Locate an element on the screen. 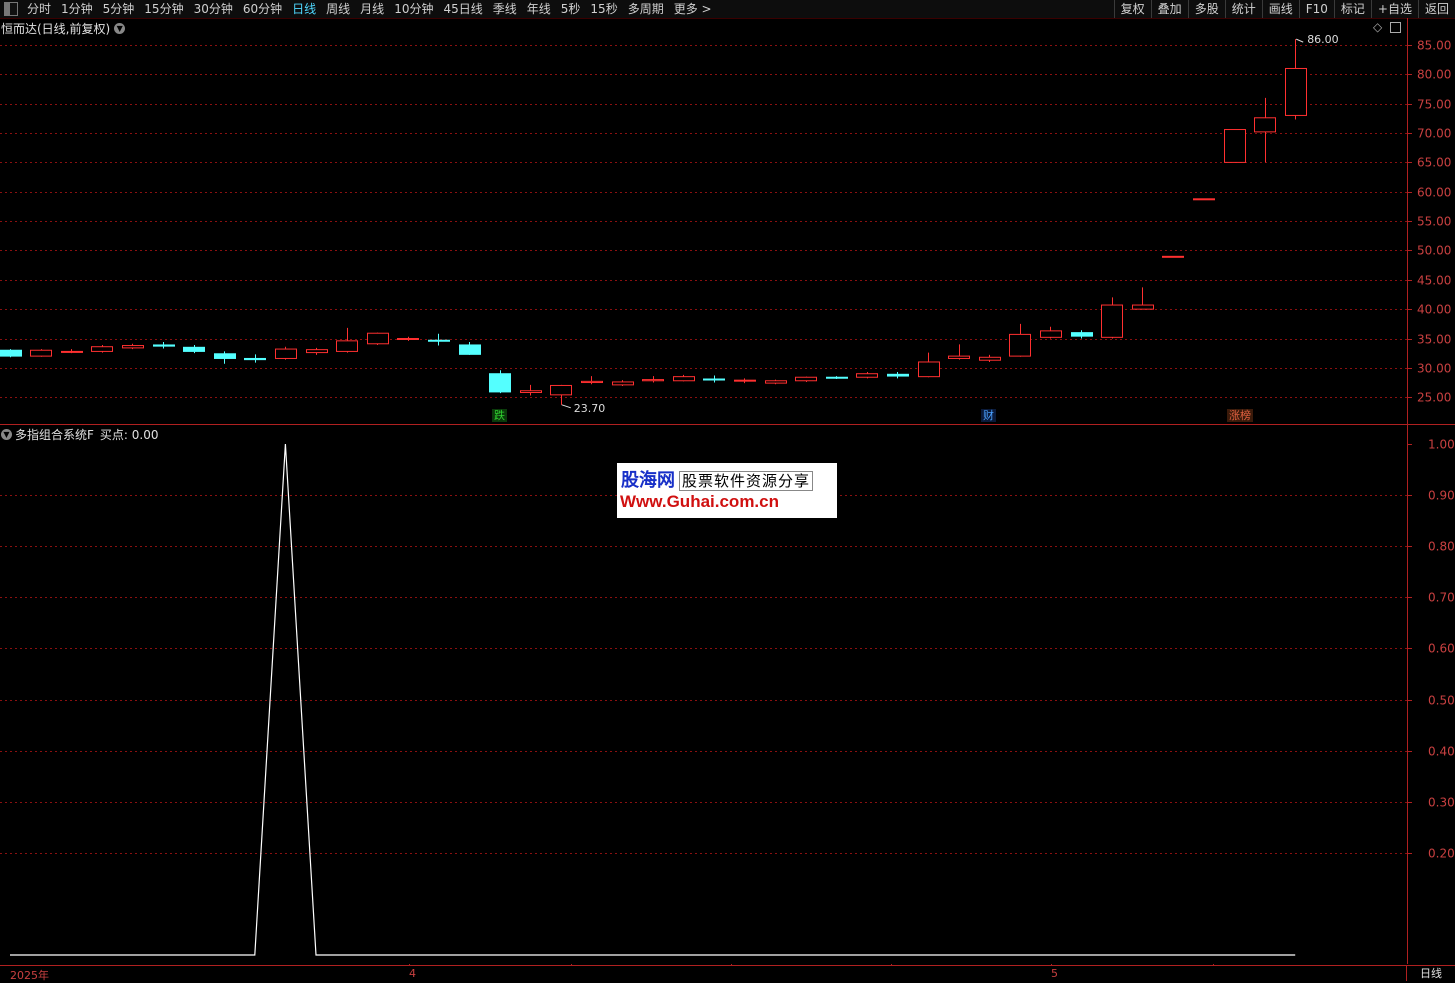  max-price-label: 86.00 is located at coordinates (1323, 39).